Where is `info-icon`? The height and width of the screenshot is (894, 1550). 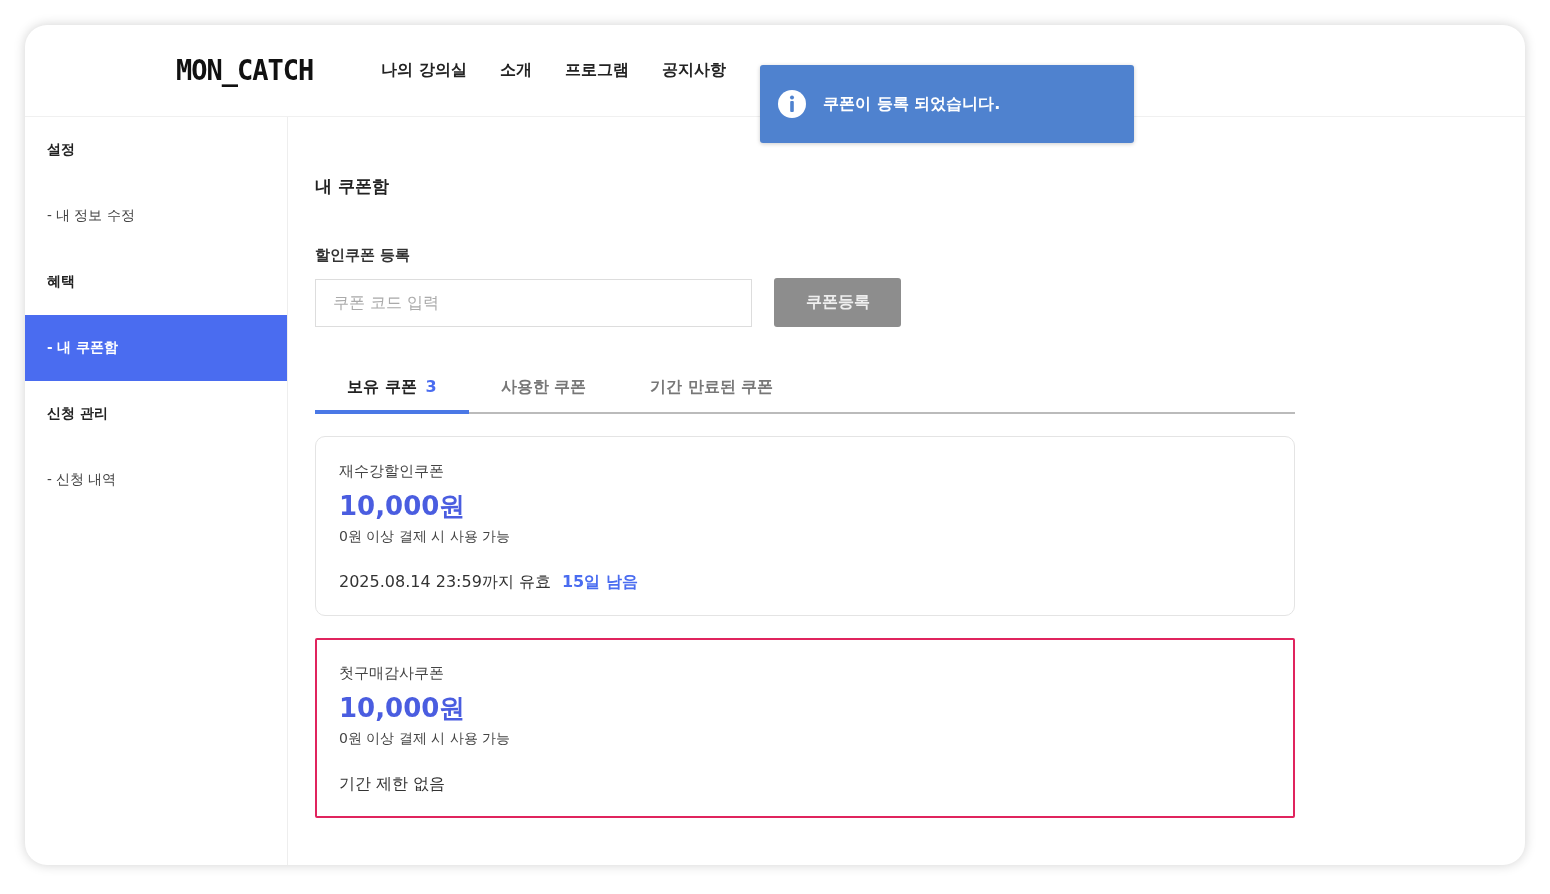 info-icon is located at coordinates (792, 104).